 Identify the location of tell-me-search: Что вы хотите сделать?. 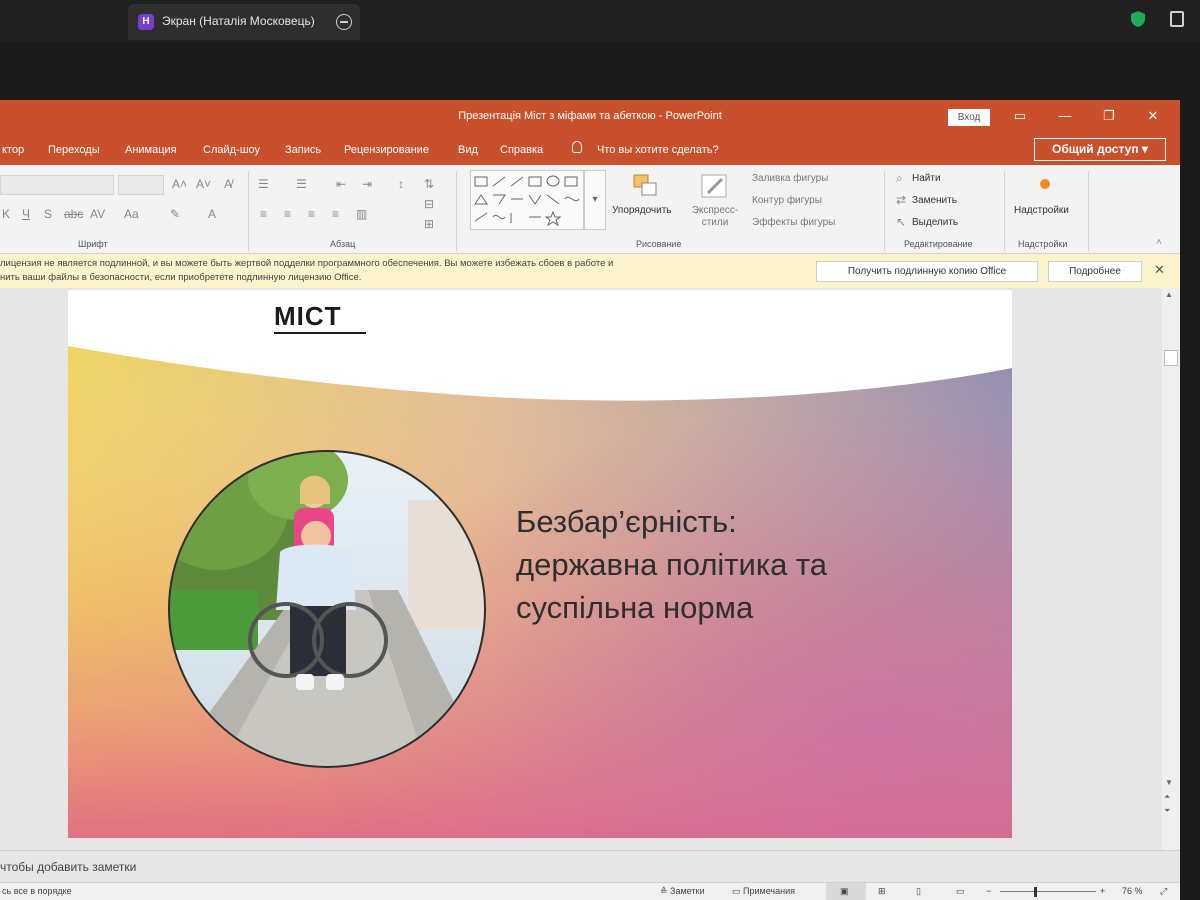
(658, 150).